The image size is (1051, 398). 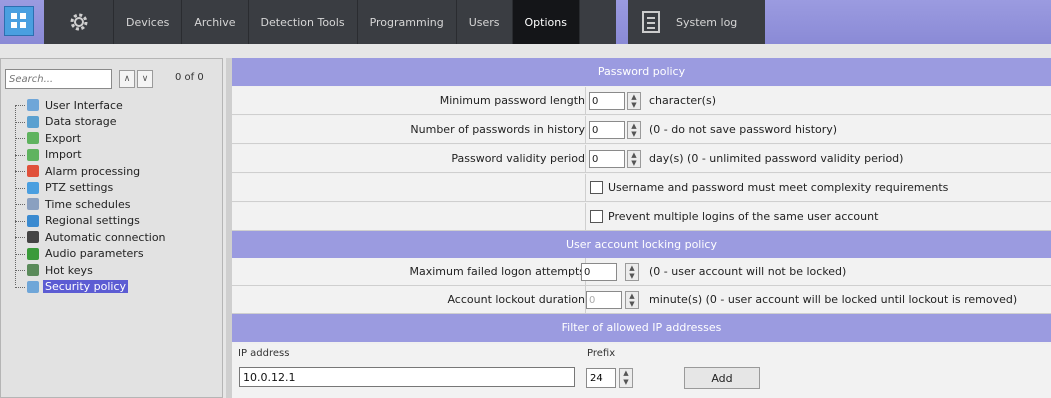 I want to click on globe-icon, so click(x=33, y=220).